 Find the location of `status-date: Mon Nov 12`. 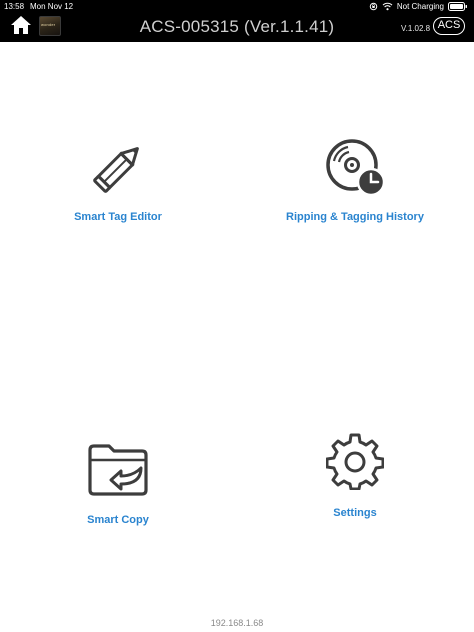

status-date: Mon Nov 12 is located at coordinates (52, 6).